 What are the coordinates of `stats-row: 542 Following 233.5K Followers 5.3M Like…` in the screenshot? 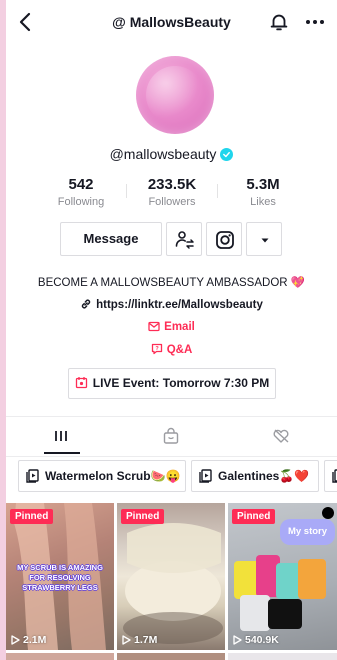 It's located at (171, 194).